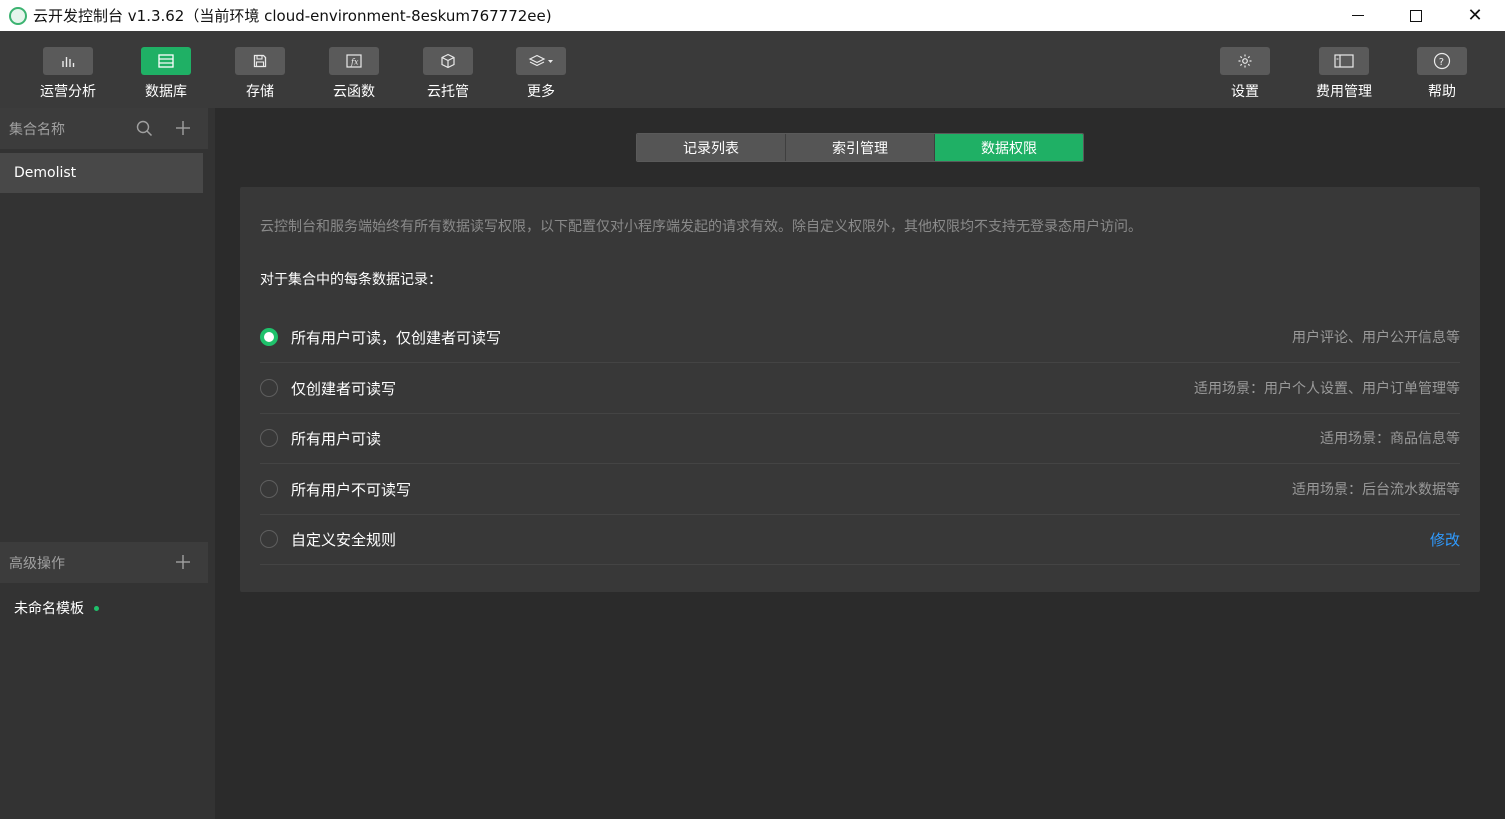 This screenshot has width=1505, height=819. What do you see at coordinates (183, 128) in the screenshot?
I see `add-collection-icon` at bounding box center [183, 128].